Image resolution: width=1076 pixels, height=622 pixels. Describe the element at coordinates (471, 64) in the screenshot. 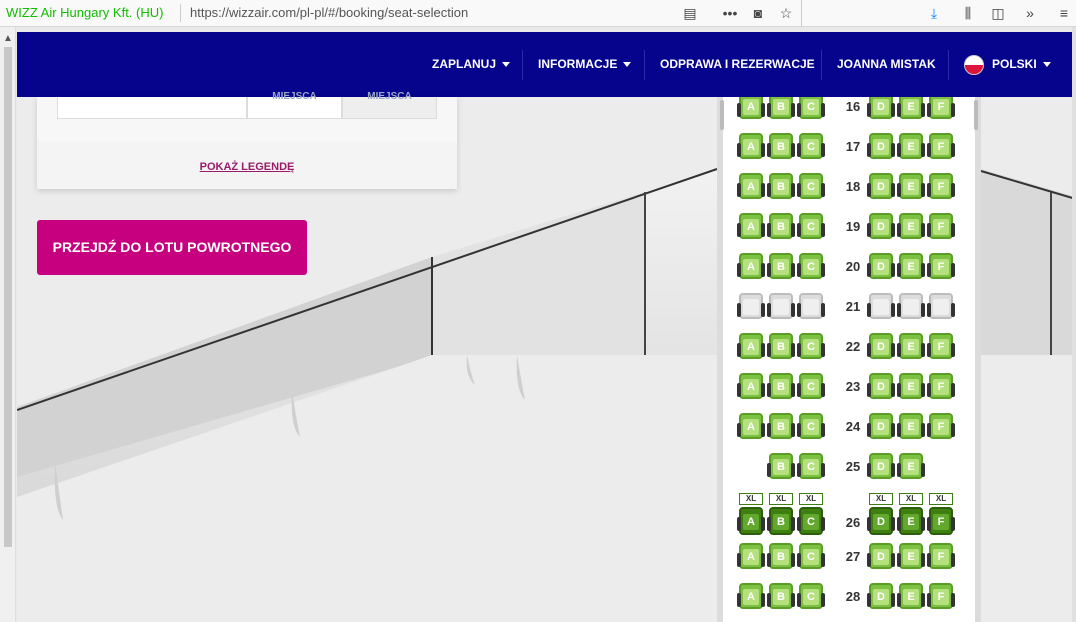

I see `nav-zaplanuj: ZAPLANUJ` at that location.